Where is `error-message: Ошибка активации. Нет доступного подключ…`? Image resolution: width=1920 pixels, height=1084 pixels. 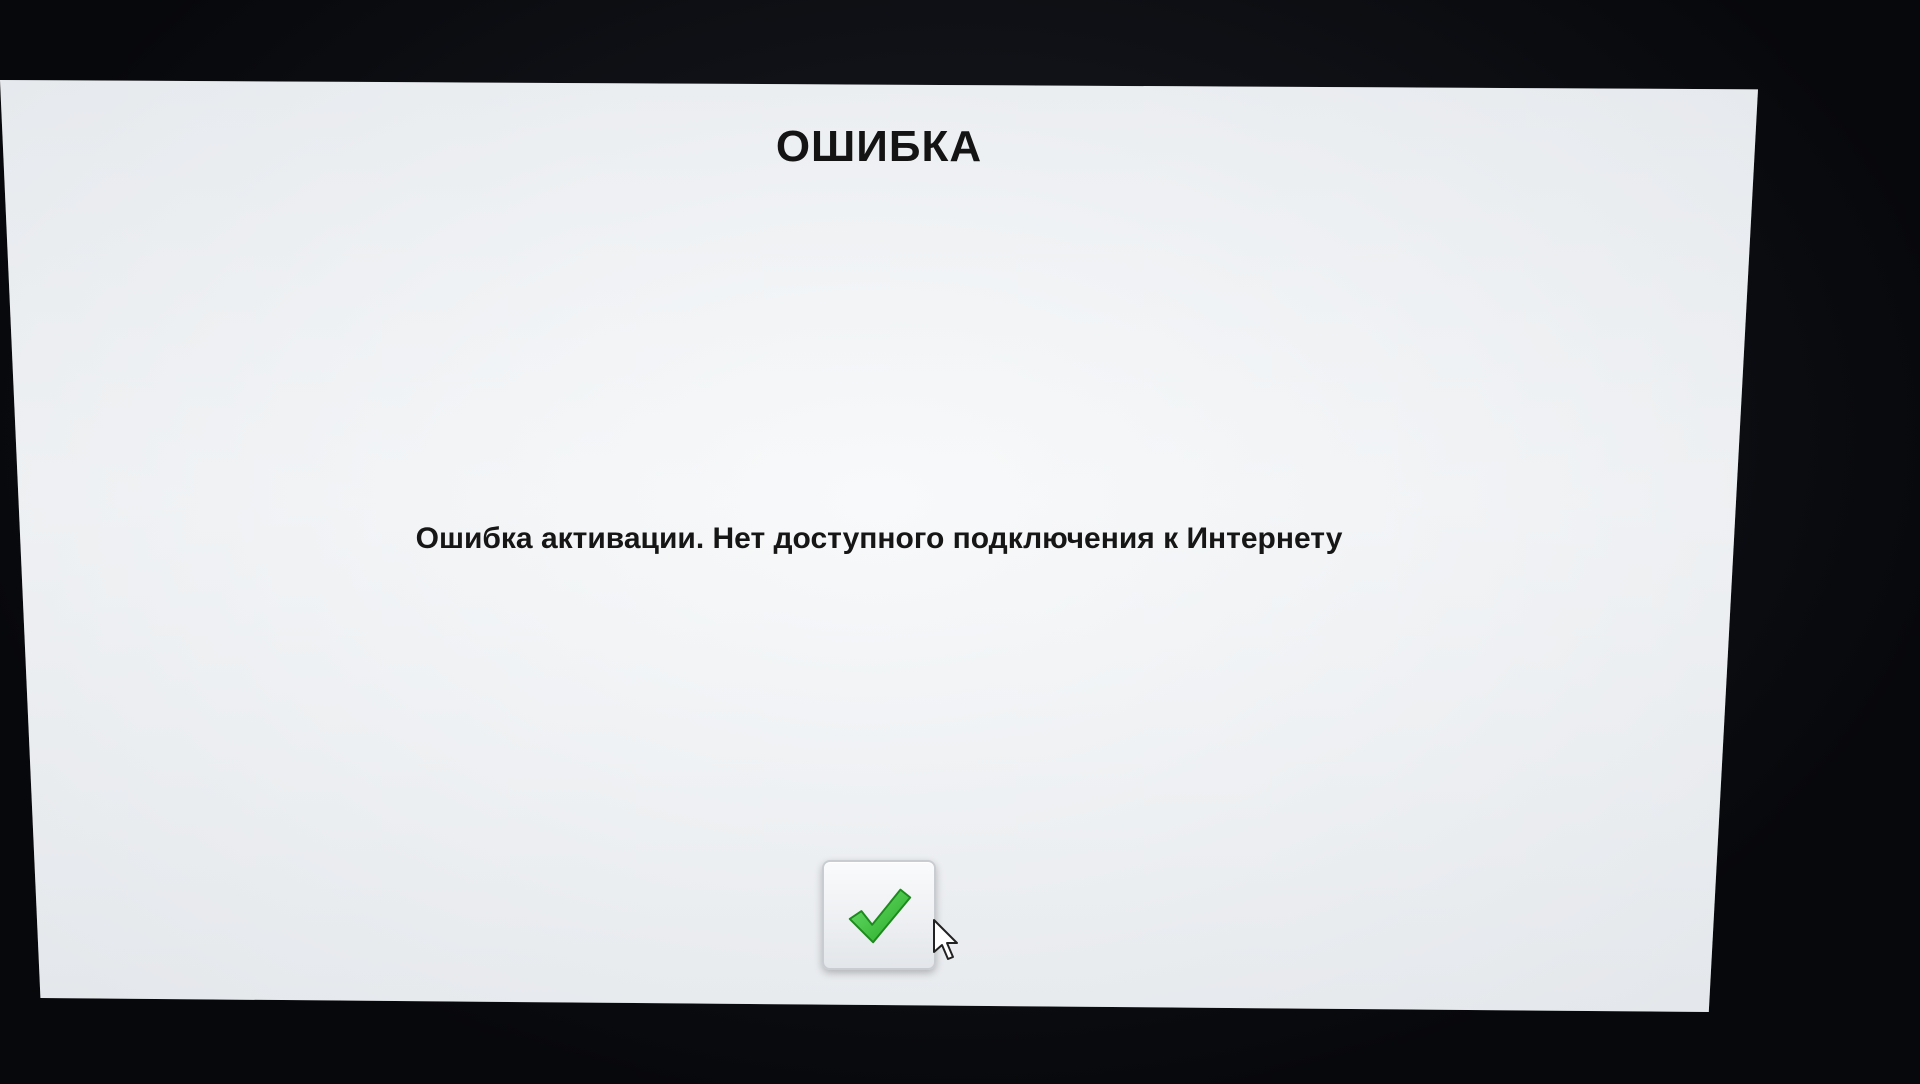 error-message: Ошибка активации. Нет доступного подключ… is located at coordinates (879, 538).